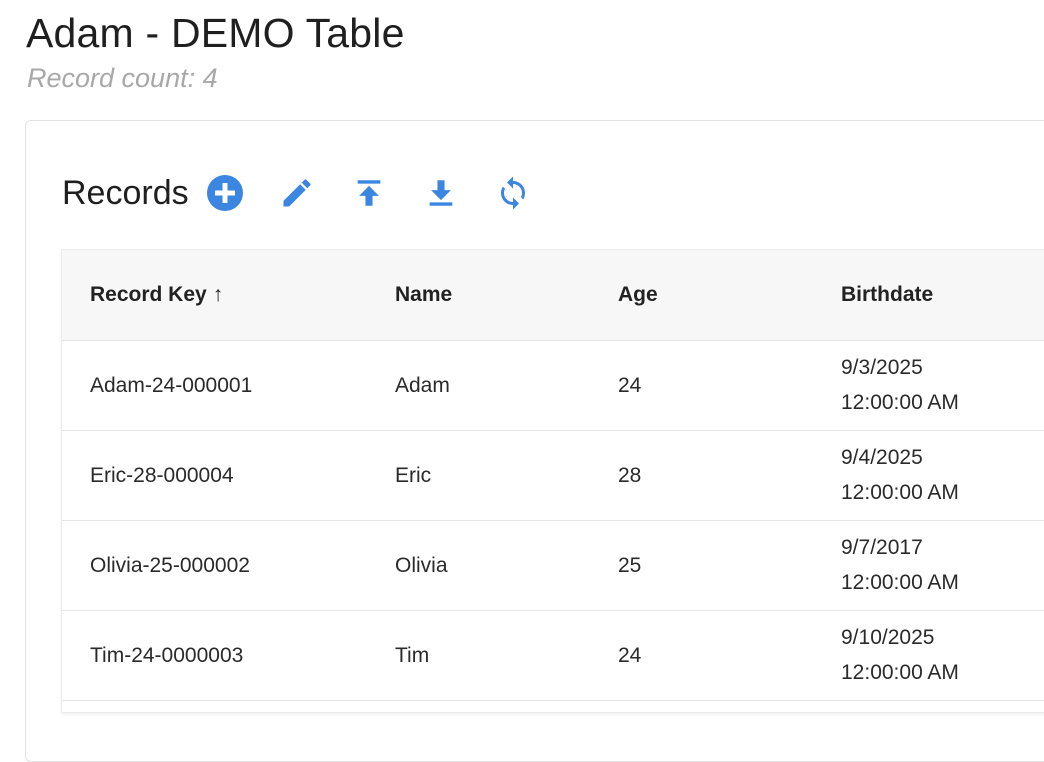 This screenshot has height=762, width=1044. Describe the element at coordinates (729, 475) in the screenshot. I see `cell-age: 28` at that location.